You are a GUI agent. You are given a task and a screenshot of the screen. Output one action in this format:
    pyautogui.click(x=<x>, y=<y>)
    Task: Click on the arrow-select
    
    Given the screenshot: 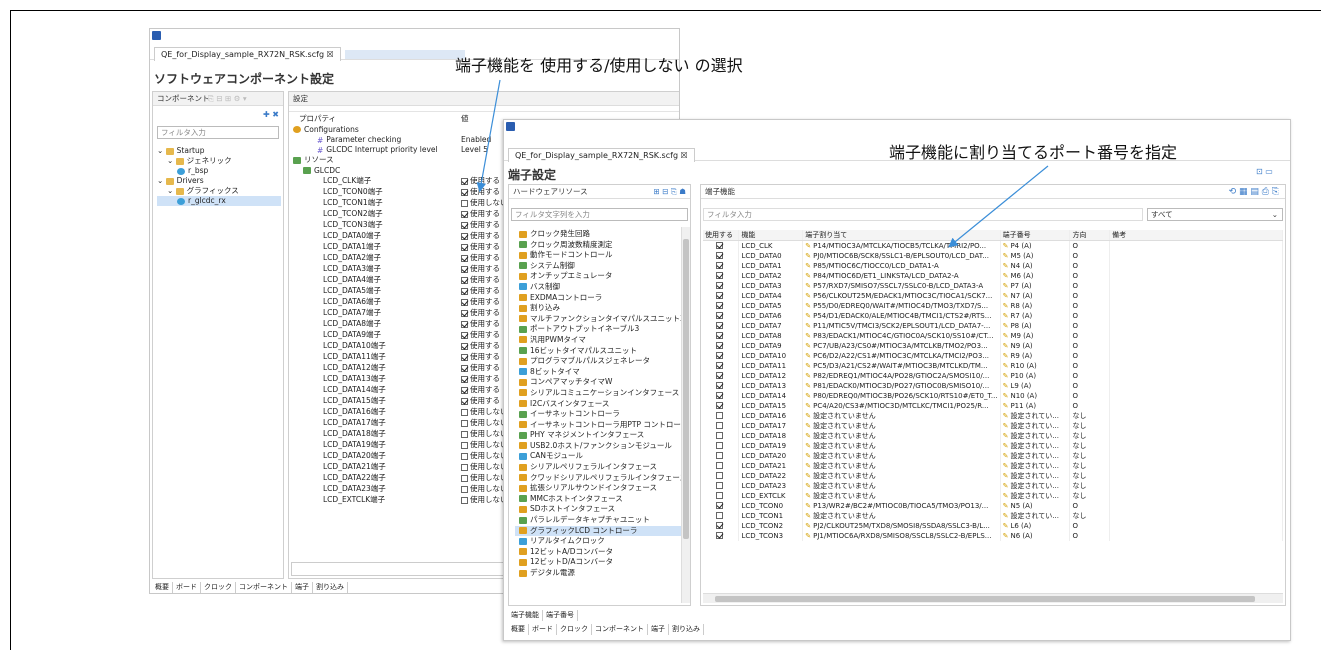 What is the action you would take?
    pyautogui.click(x=488, y=136)
    